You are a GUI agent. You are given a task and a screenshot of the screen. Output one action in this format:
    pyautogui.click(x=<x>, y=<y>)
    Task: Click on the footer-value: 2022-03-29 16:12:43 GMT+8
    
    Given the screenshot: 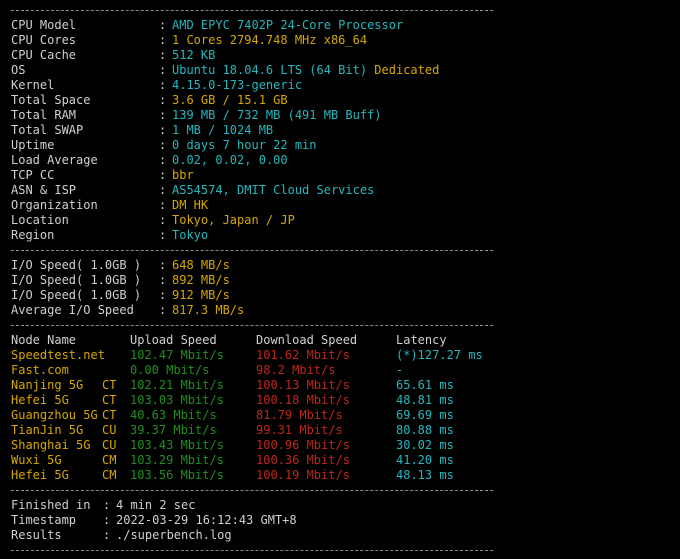 What is the action you would take?
    pyautogui.click(x=206, y=520)
    